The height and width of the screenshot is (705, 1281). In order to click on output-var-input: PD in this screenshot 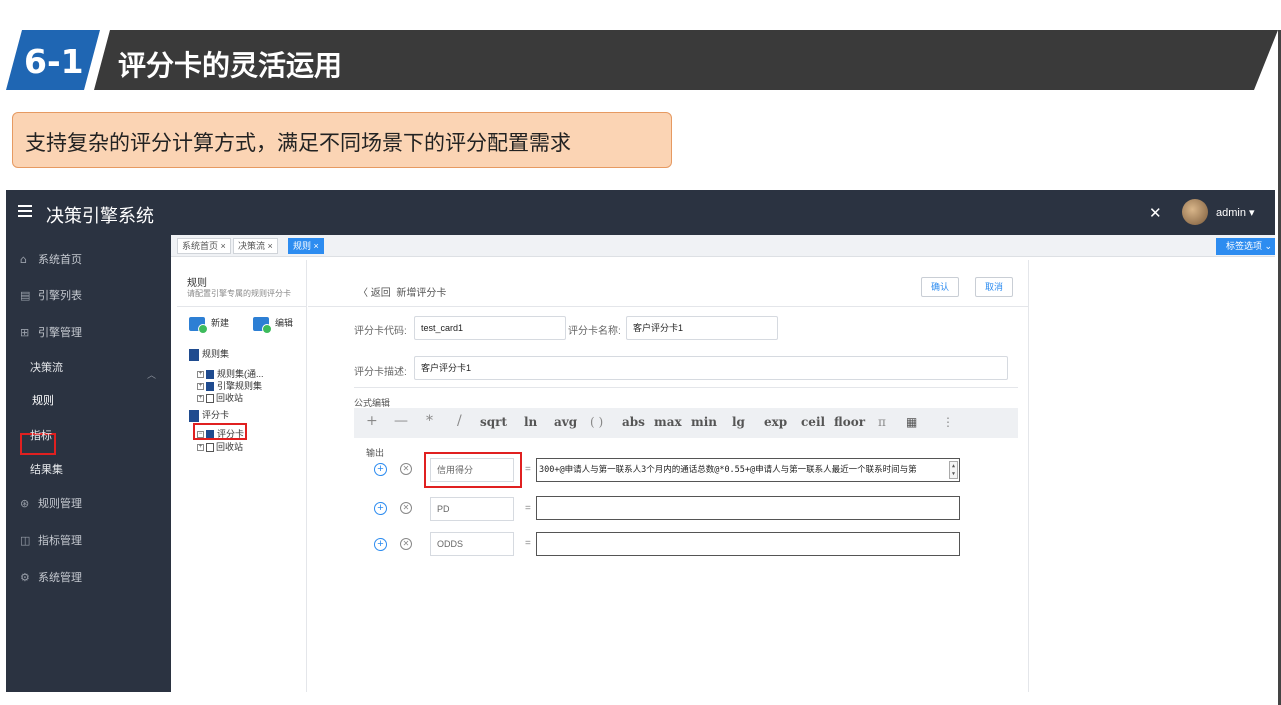, I will do `click(472, 509)`.